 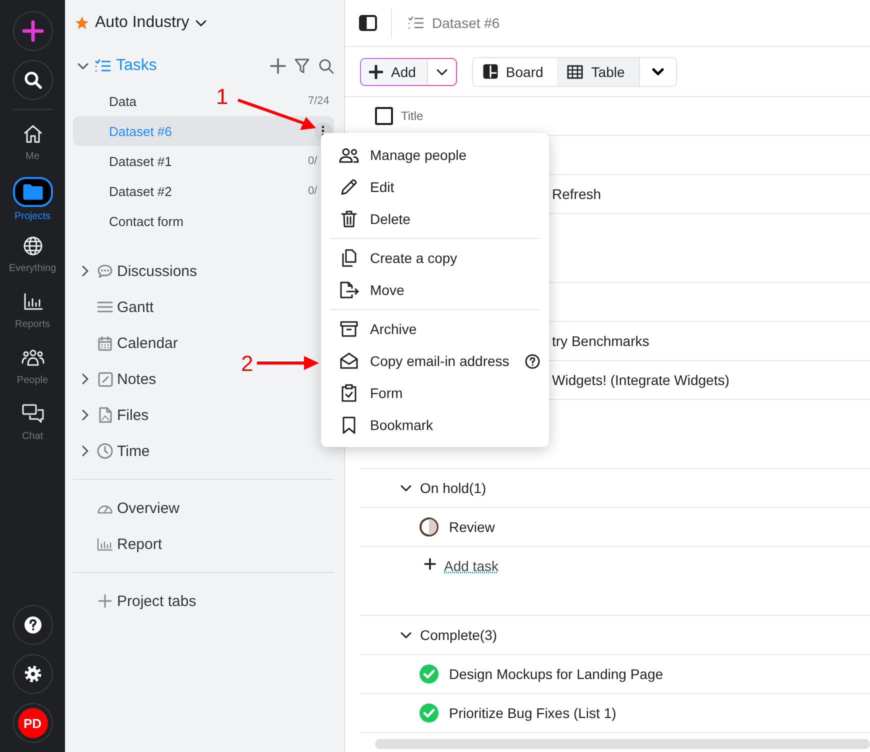 What do you see at coordinates (105, 451) in the screenshot?
I see `clock-icon` at bounding box center [105, 451].